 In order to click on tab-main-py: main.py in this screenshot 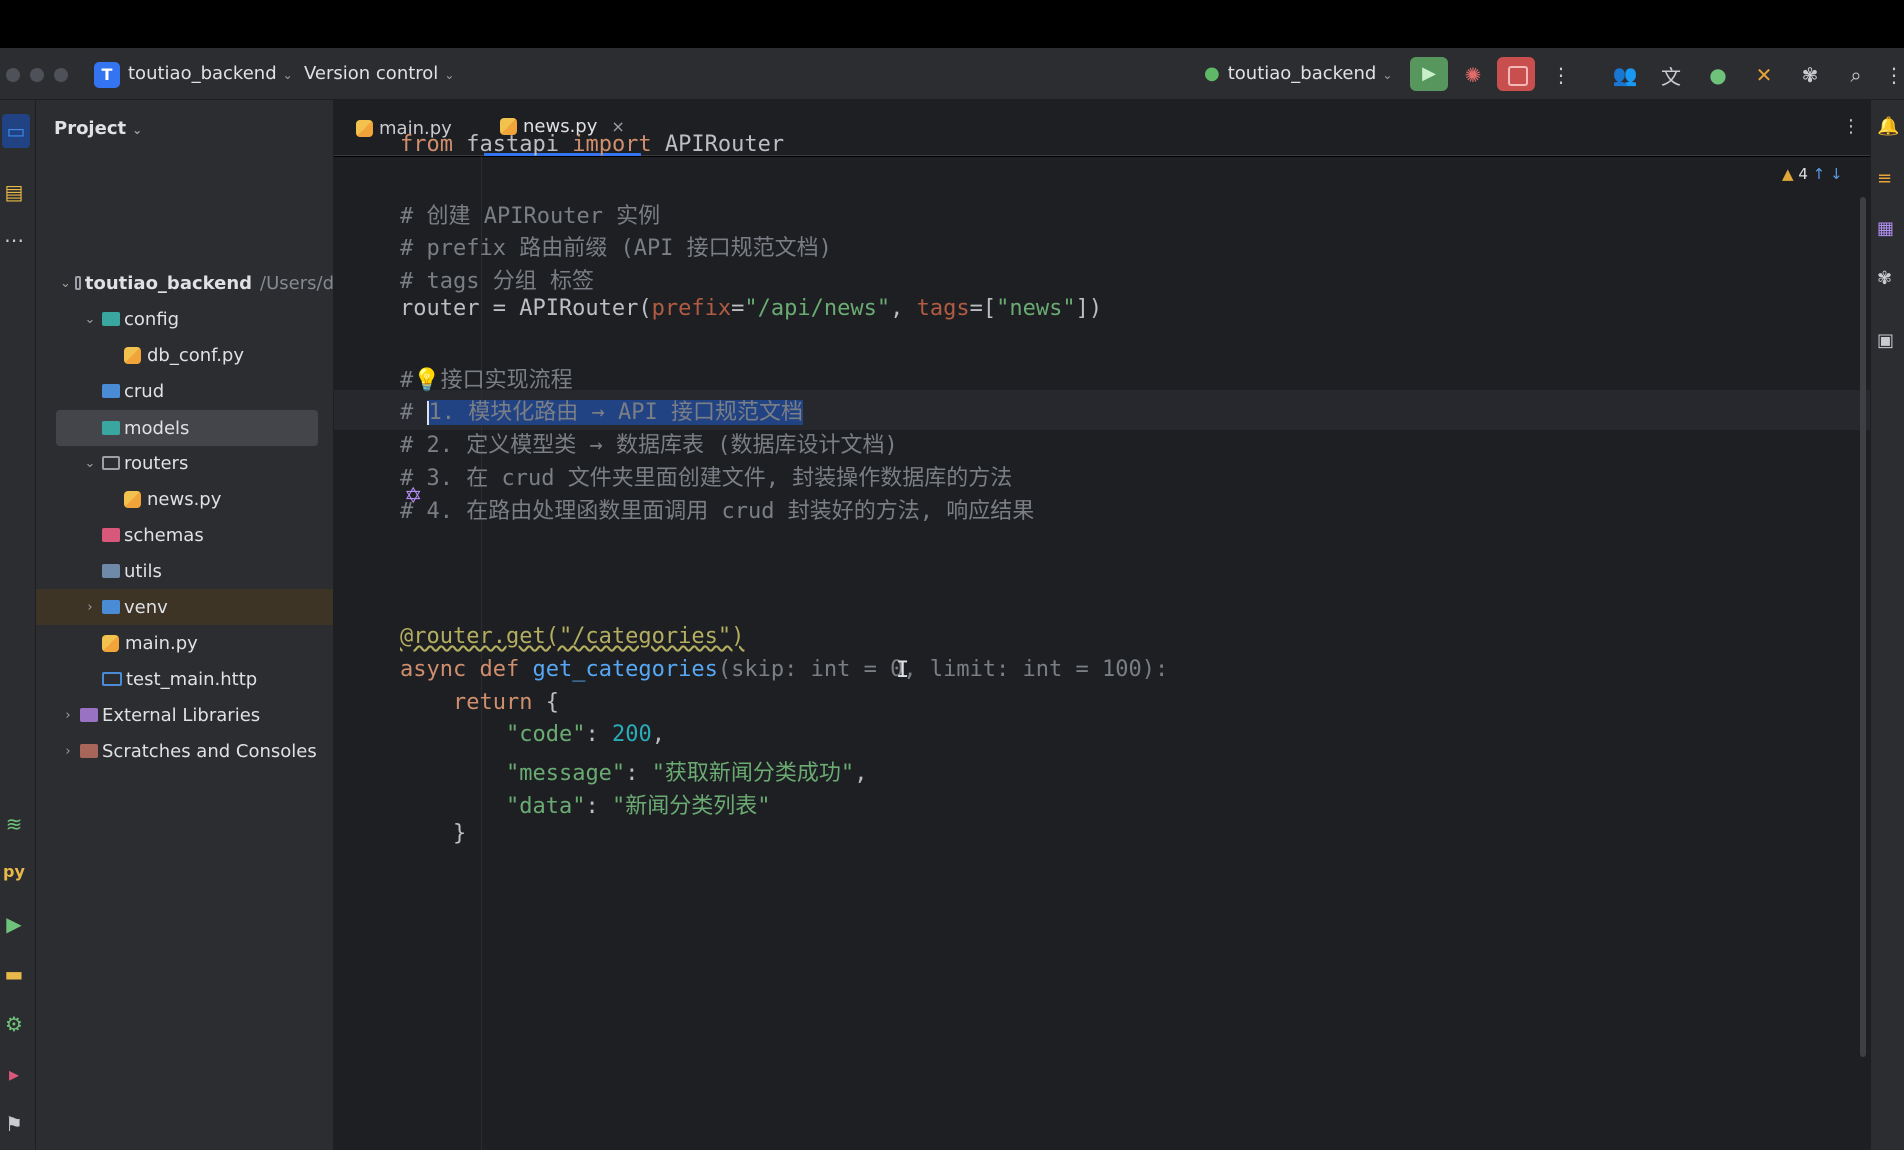, I will do `click(402, 128)`.